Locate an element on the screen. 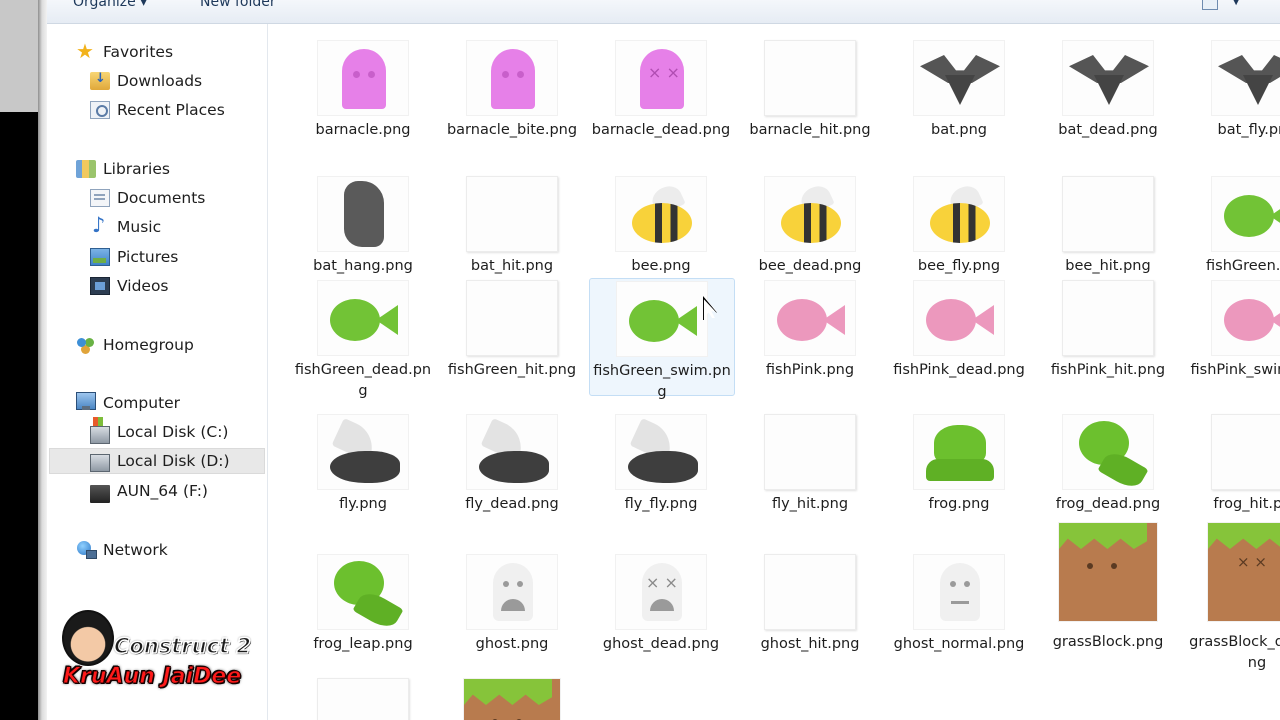 The width and height of the screenshot is (1280, 720). file-item: fishPink_dead.png is located at coordinates (959, 330).